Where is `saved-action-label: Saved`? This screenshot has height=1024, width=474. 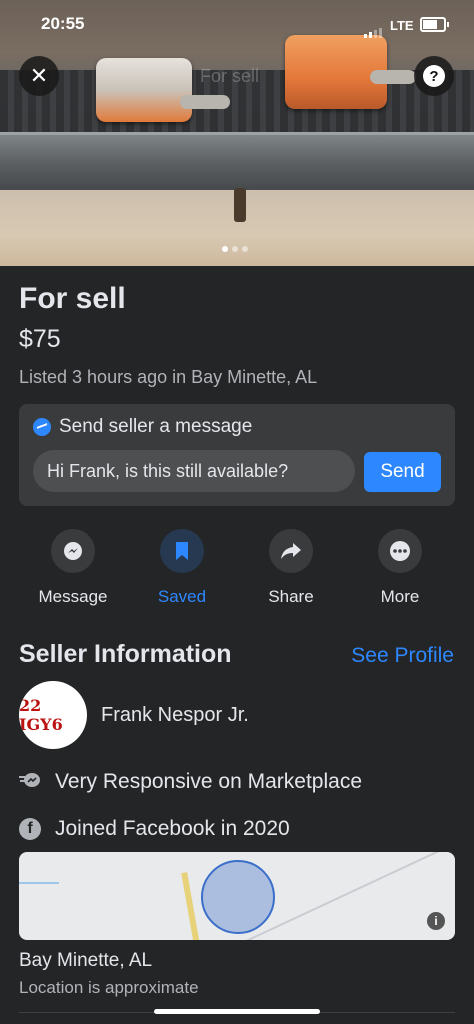 saved-action-label: Saved is located at coordinates (182, 596).